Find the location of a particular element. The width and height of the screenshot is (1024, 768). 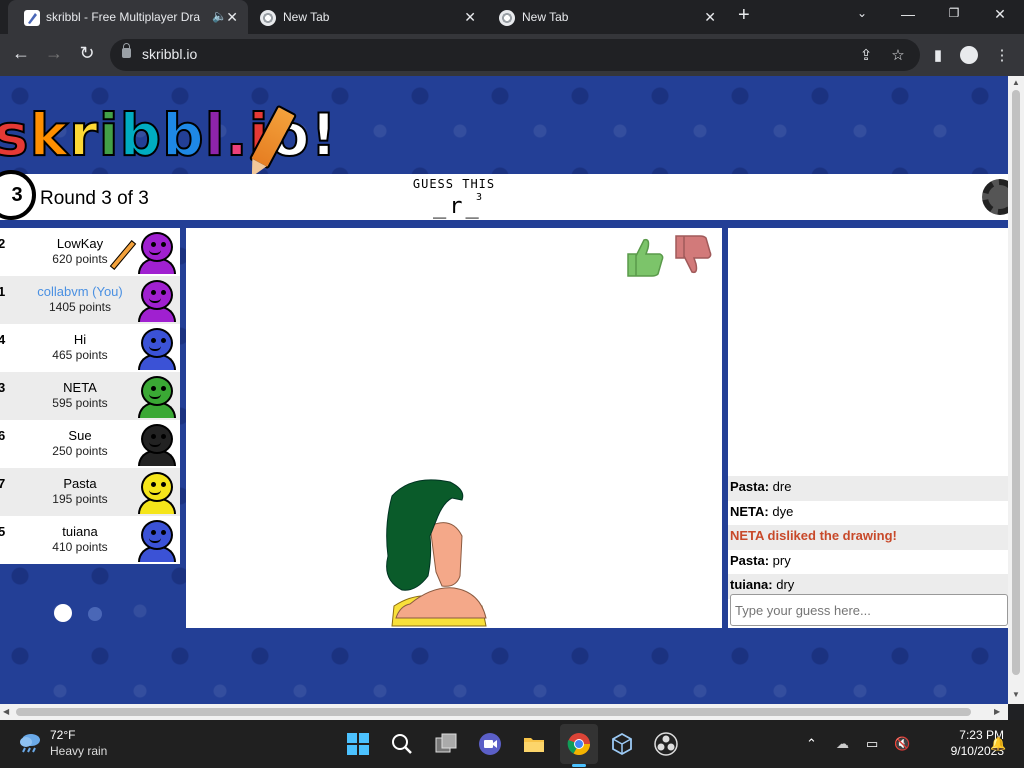

tray-chevron-icon: ⌃ is located at coordinates (811, 744).